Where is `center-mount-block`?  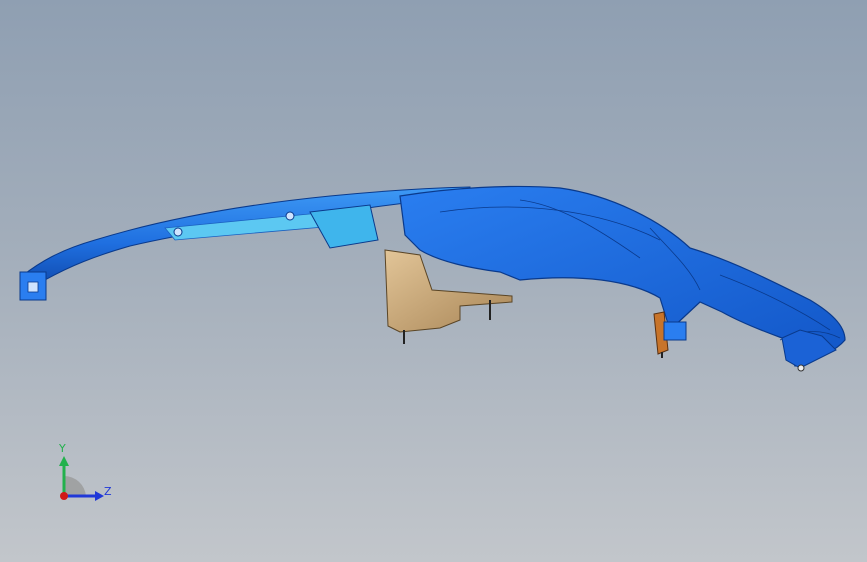
center-mount-block is located at coordinates (344, 226).